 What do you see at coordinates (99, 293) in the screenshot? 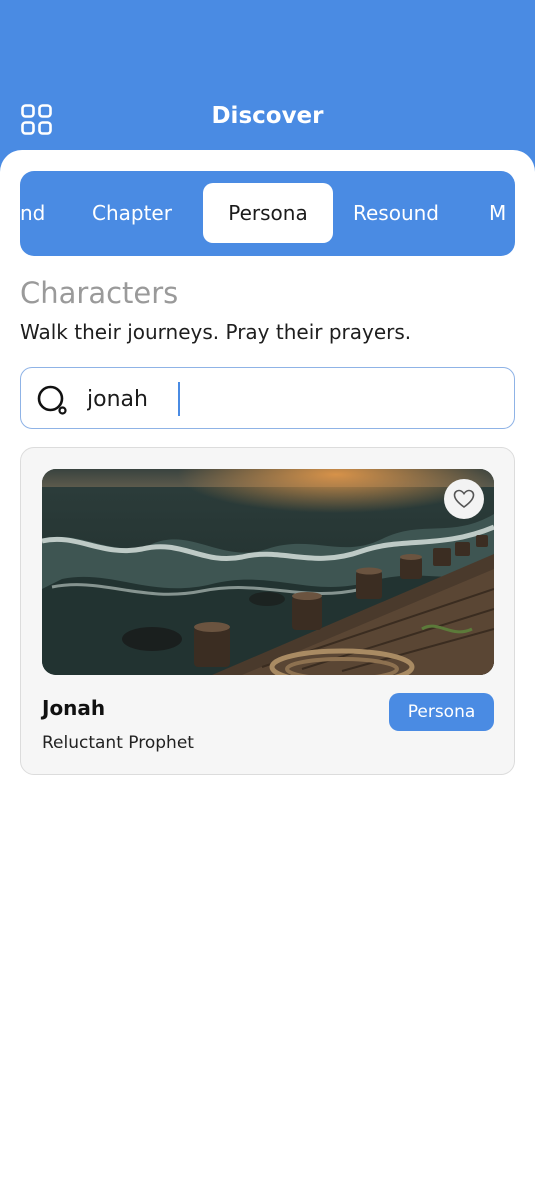
I see `section-title: Characters` at bounding box center [99, 293].